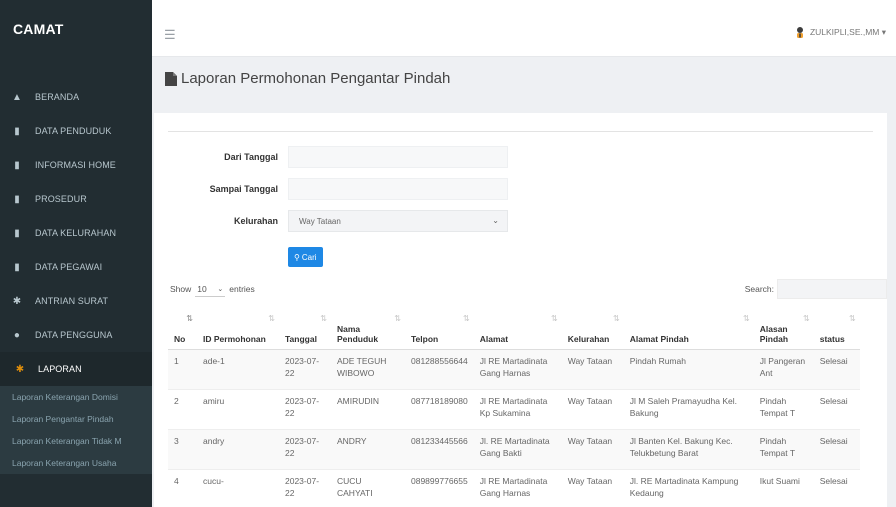 This screenshot has width=896, height=507. I want to click on table-search-input, so click(832, 289).